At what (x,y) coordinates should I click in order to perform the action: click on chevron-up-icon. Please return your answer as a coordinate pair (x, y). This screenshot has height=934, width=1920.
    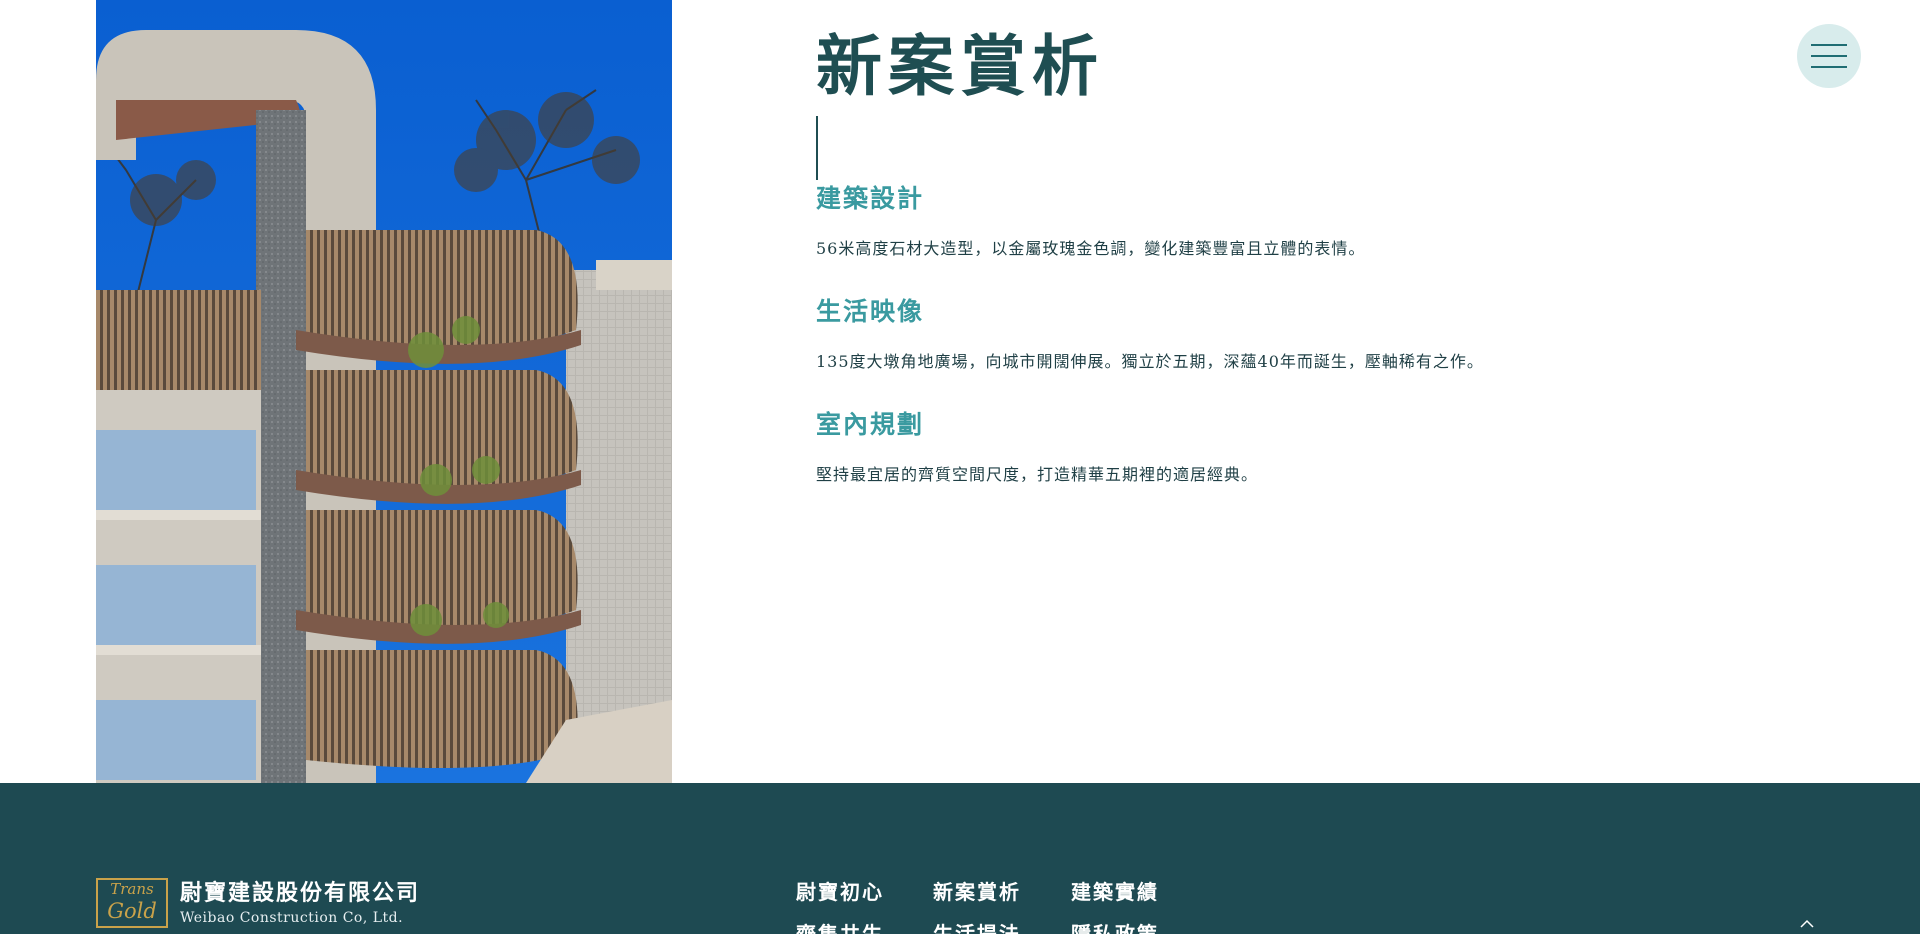
    Looking at the image, I should click on (1807, 923).